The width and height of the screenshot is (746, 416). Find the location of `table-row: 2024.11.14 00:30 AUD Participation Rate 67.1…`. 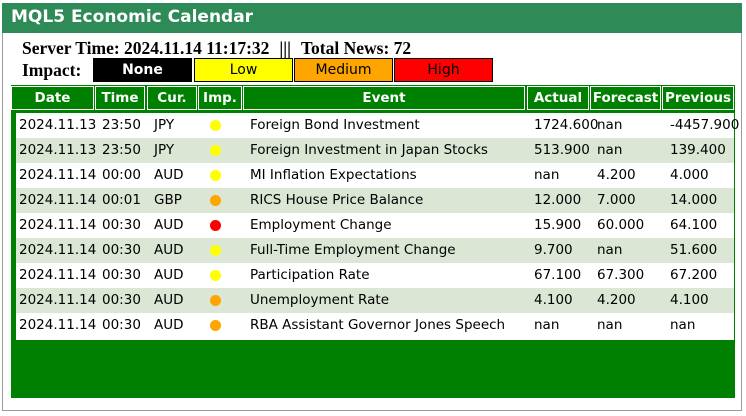

table-row: 2024.11.14 00:30 AUD Participation Rate 67.1… is located at coordinates (375, 275).